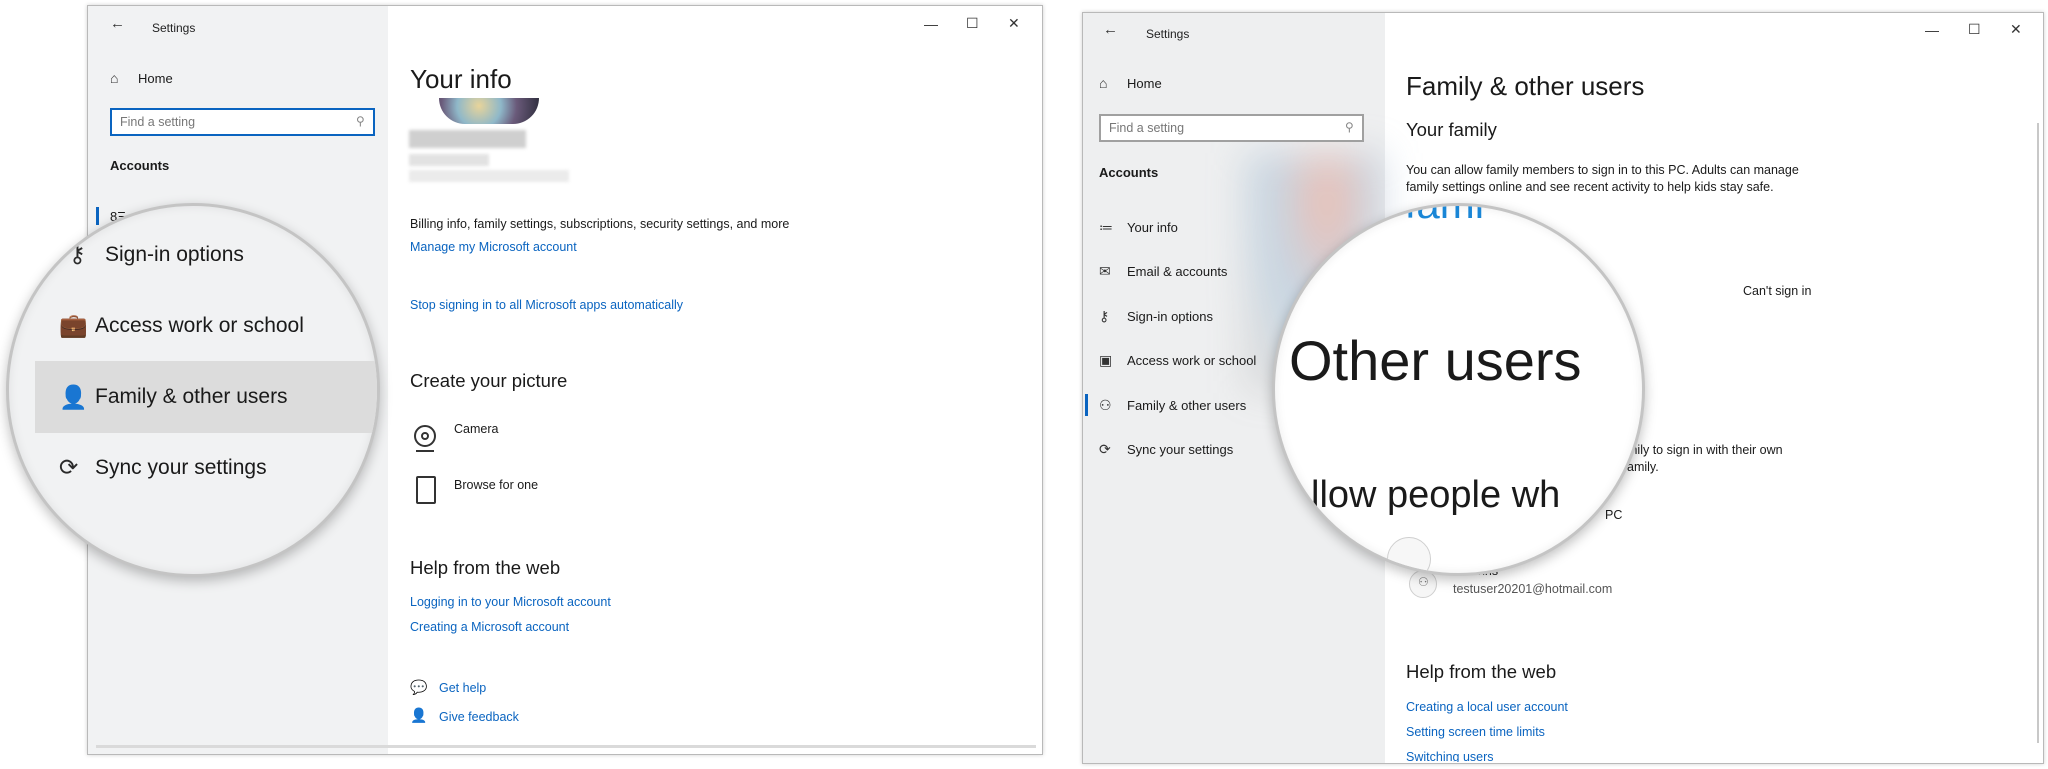  Describe the element at coordinates (1451, 129) in the screenshot. I see `your-family-heading: Your family` at that location.